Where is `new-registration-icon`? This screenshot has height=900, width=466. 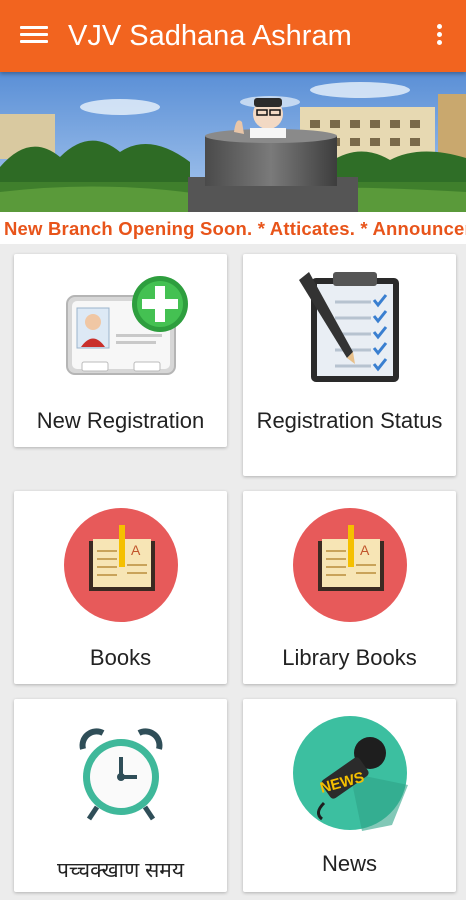
new-registration-icon is located at coordinates (129, 331).